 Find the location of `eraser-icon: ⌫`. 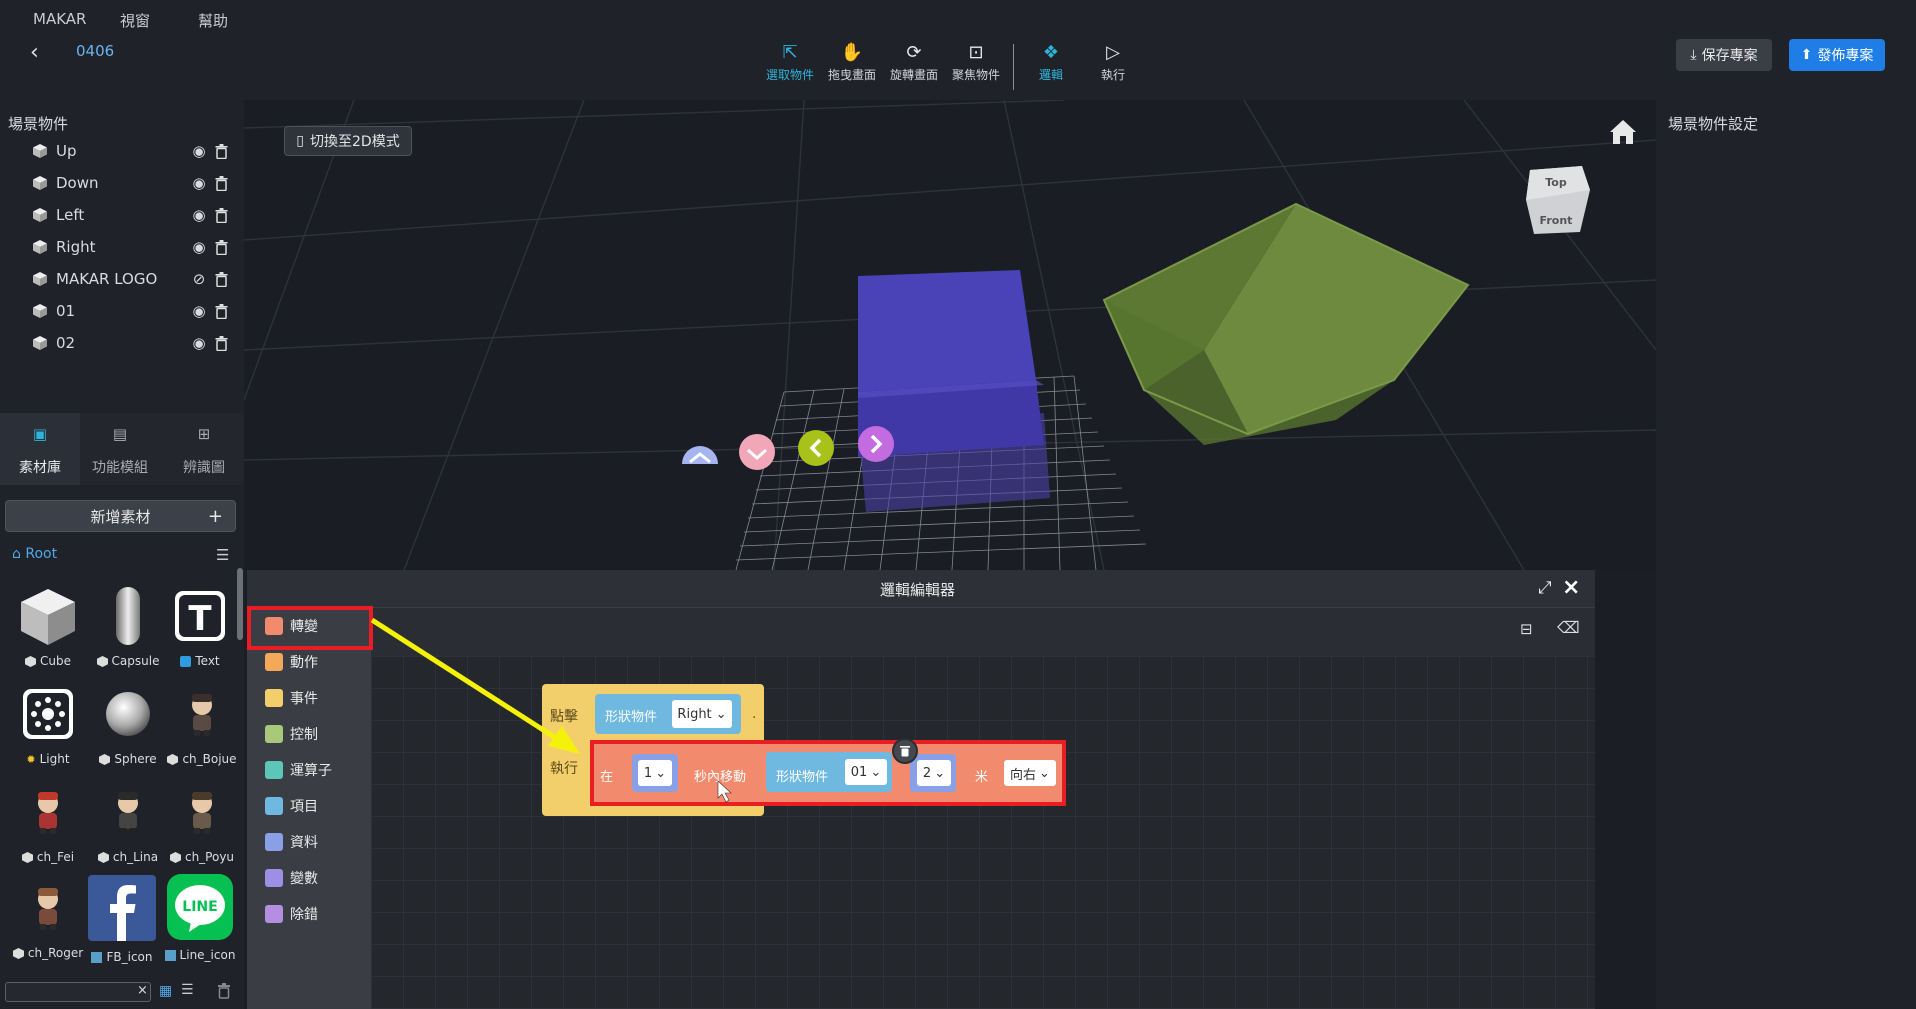

eraser-icon: ⌫ is located at coordinates (1568, 627).